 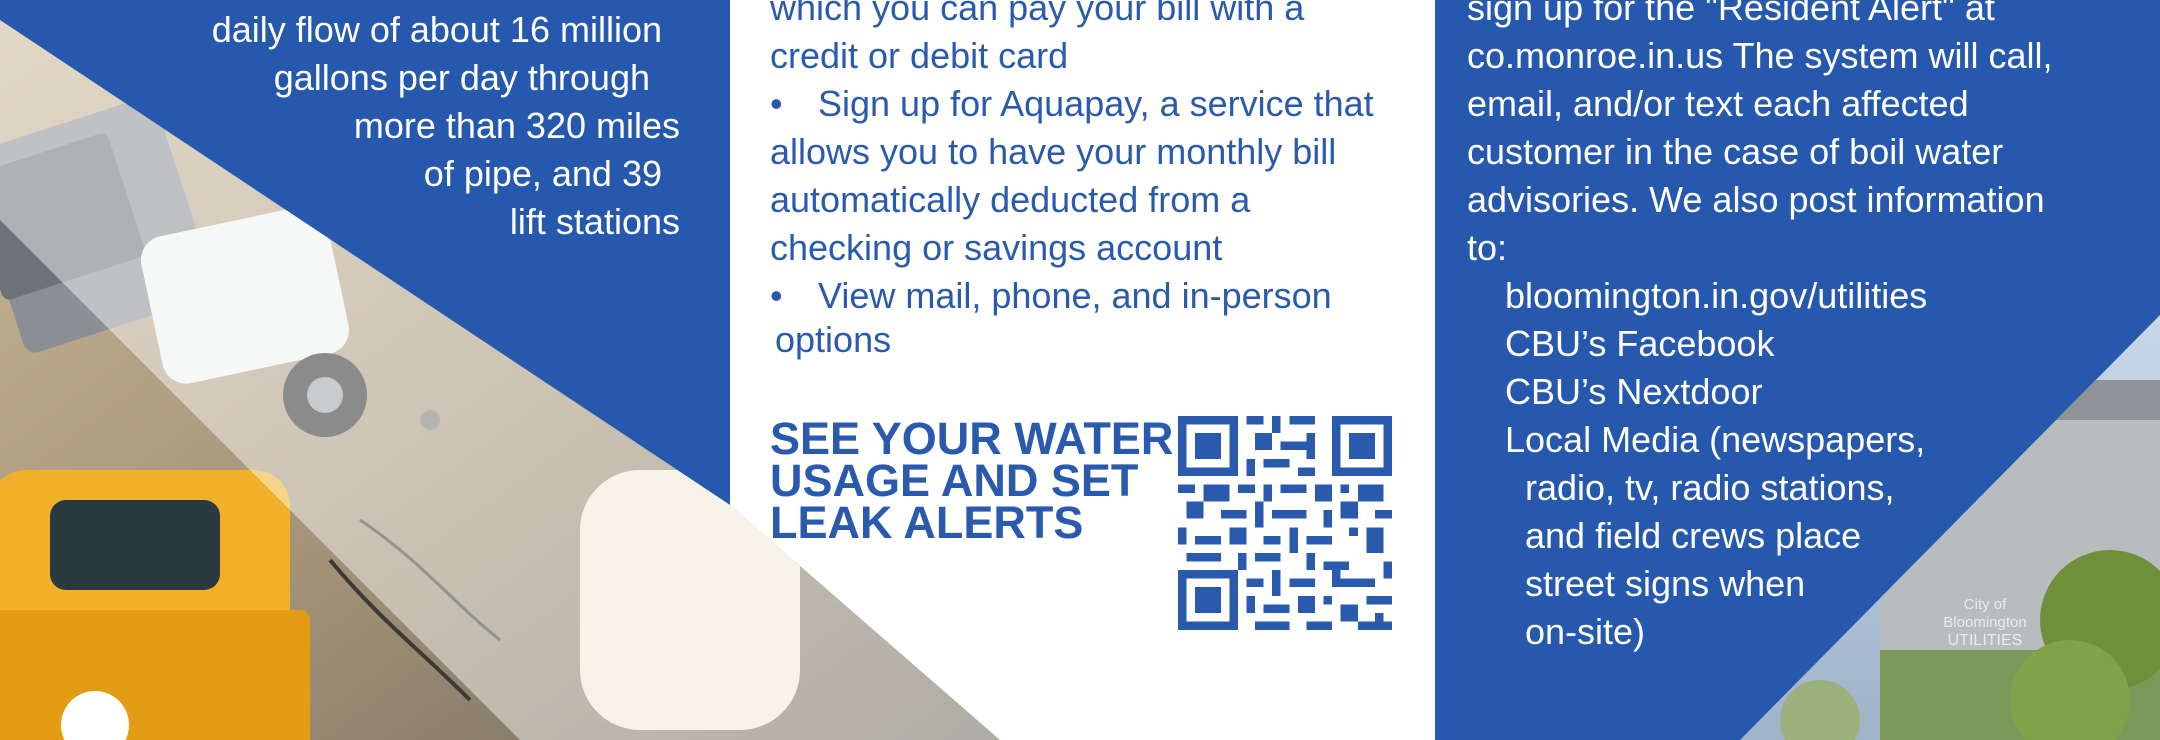 I want to click on right-line-1: sign up for the "Resident Alert" at, so click(x=1731, y=14).